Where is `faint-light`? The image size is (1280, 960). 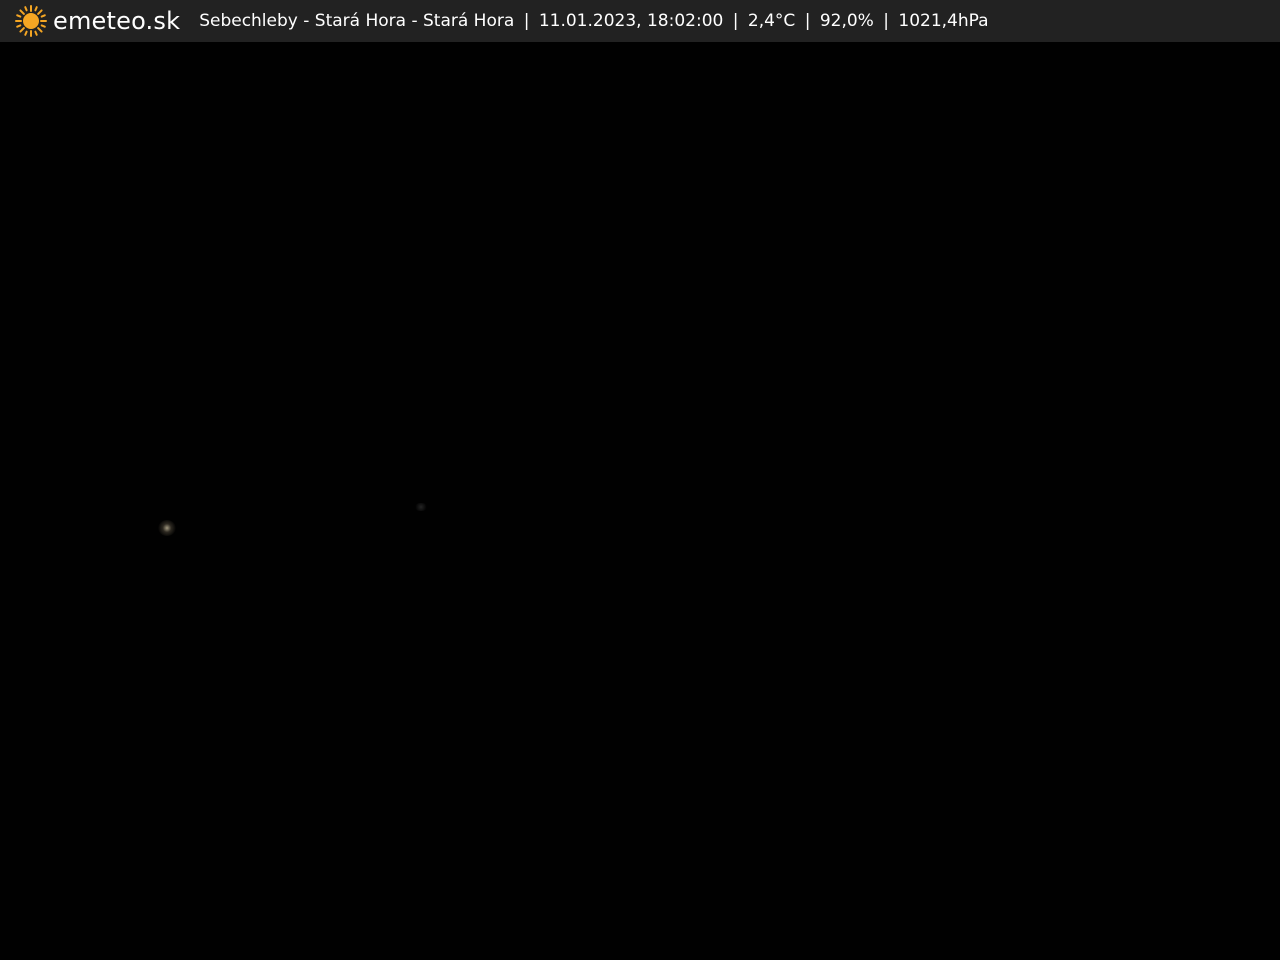
faint-light is located at coordinates (421, 507).